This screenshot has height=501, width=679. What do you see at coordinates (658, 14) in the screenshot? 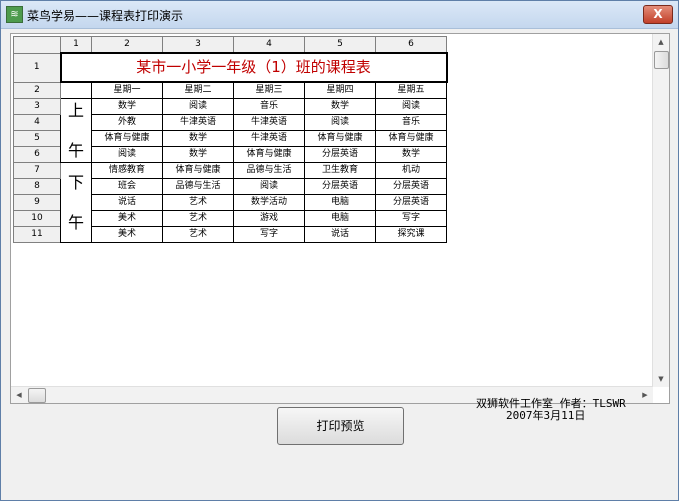
I see `close-button: X` at bounding box center [658, 14].